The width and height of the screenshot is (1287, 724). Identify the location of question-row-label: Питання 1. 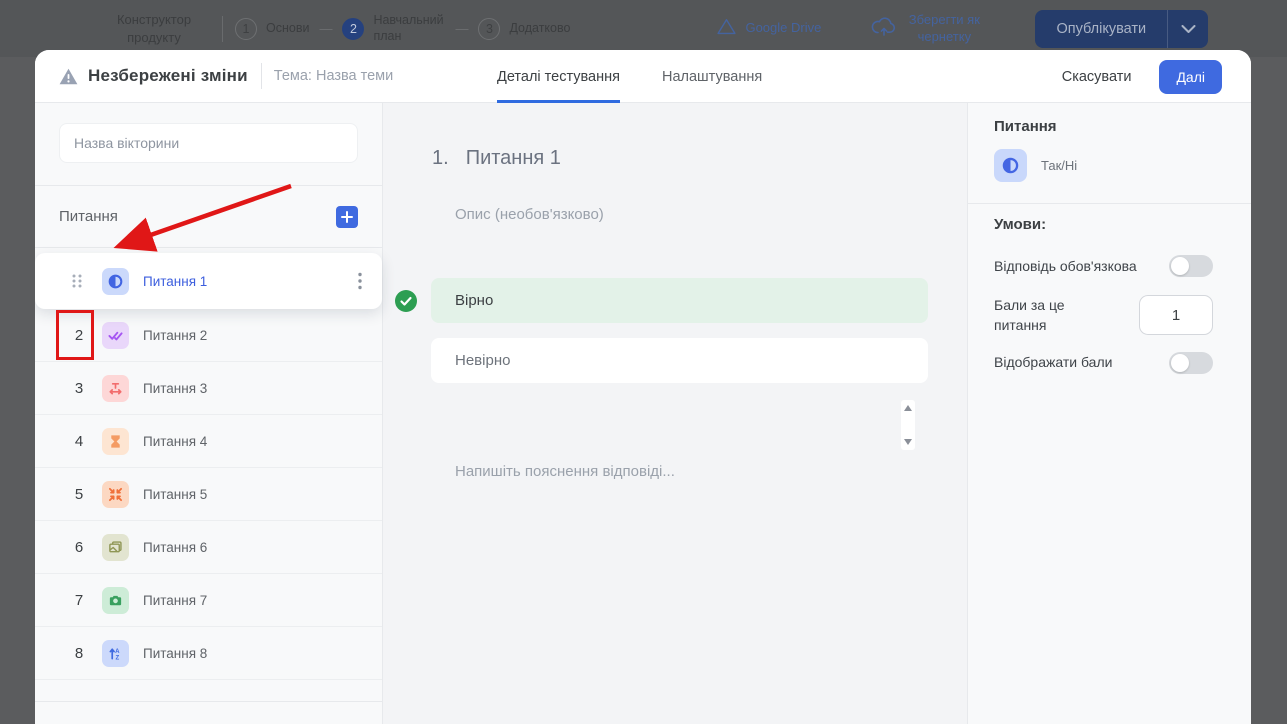
(175, 281).